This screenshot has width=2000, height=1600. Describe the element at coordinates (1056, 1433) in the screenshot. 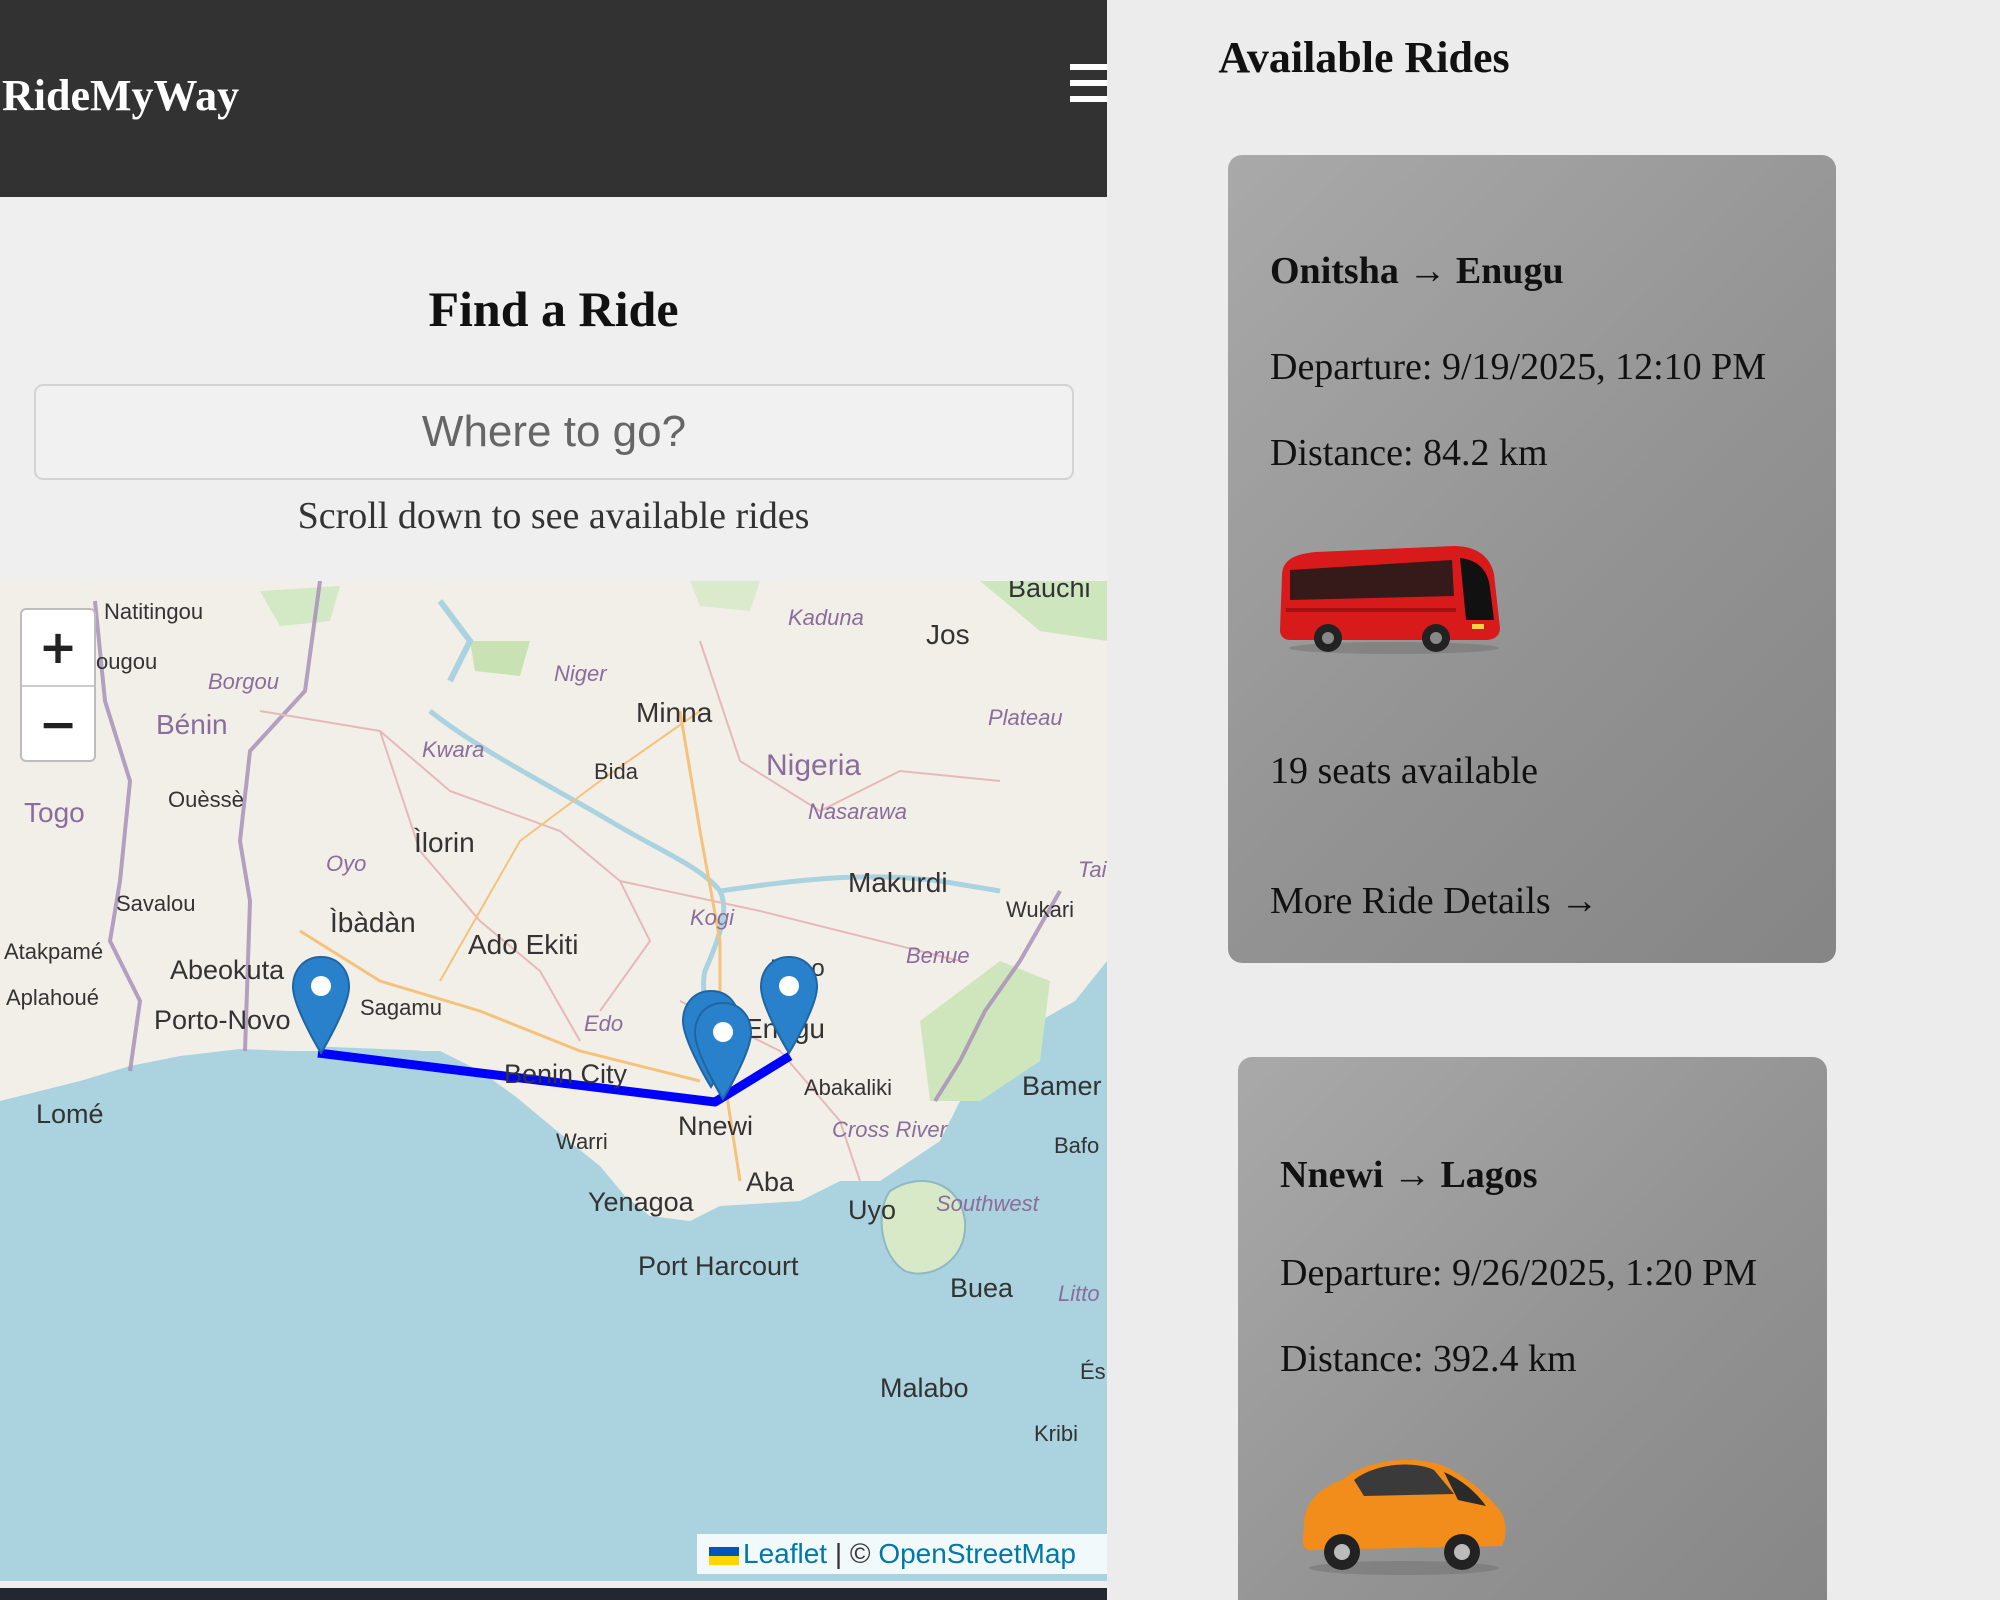

I see `map-label: Kribi` at that location.